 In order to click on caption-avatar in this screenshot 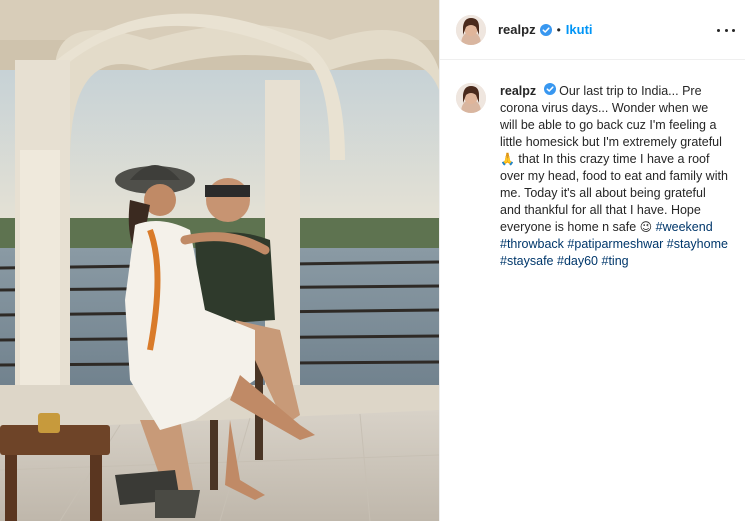, I will do `click(471, 98)`.